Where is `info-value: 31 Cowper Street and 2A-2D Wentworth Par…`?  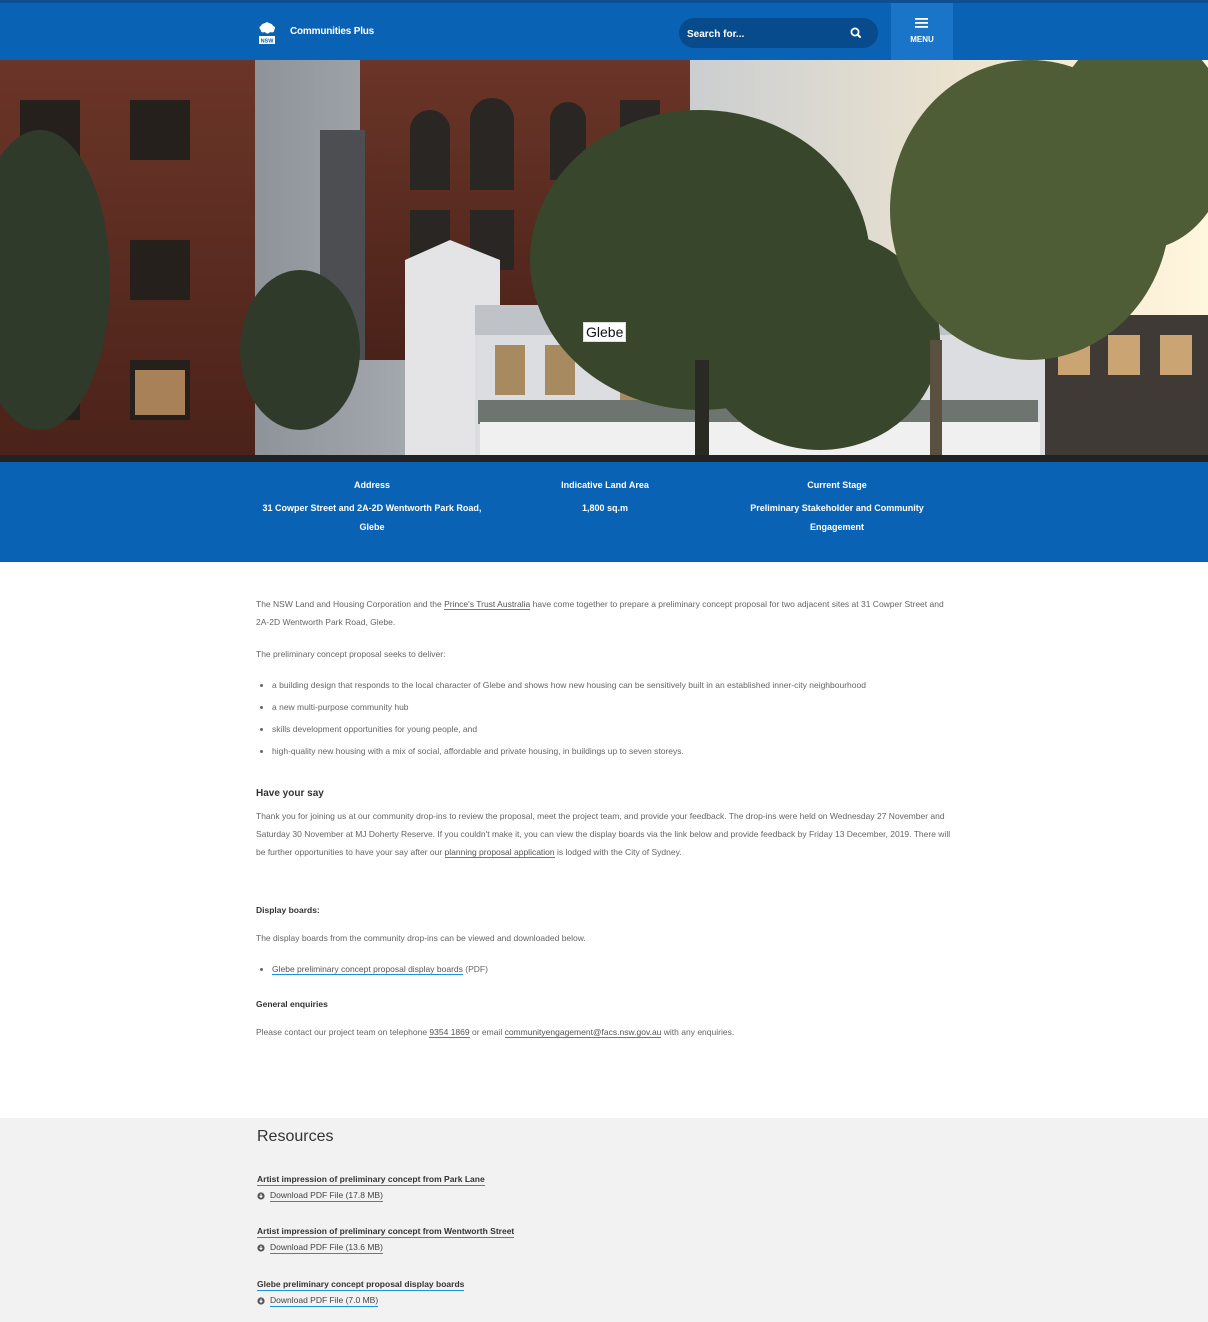
info-value: 31 Cowper Street and 2A-2D Wentworth Par… is located at coordinates (372, 517).